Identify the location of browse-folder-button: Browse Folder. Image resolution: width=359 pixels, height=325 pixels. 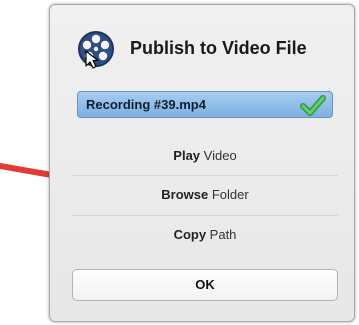
(205, 195).